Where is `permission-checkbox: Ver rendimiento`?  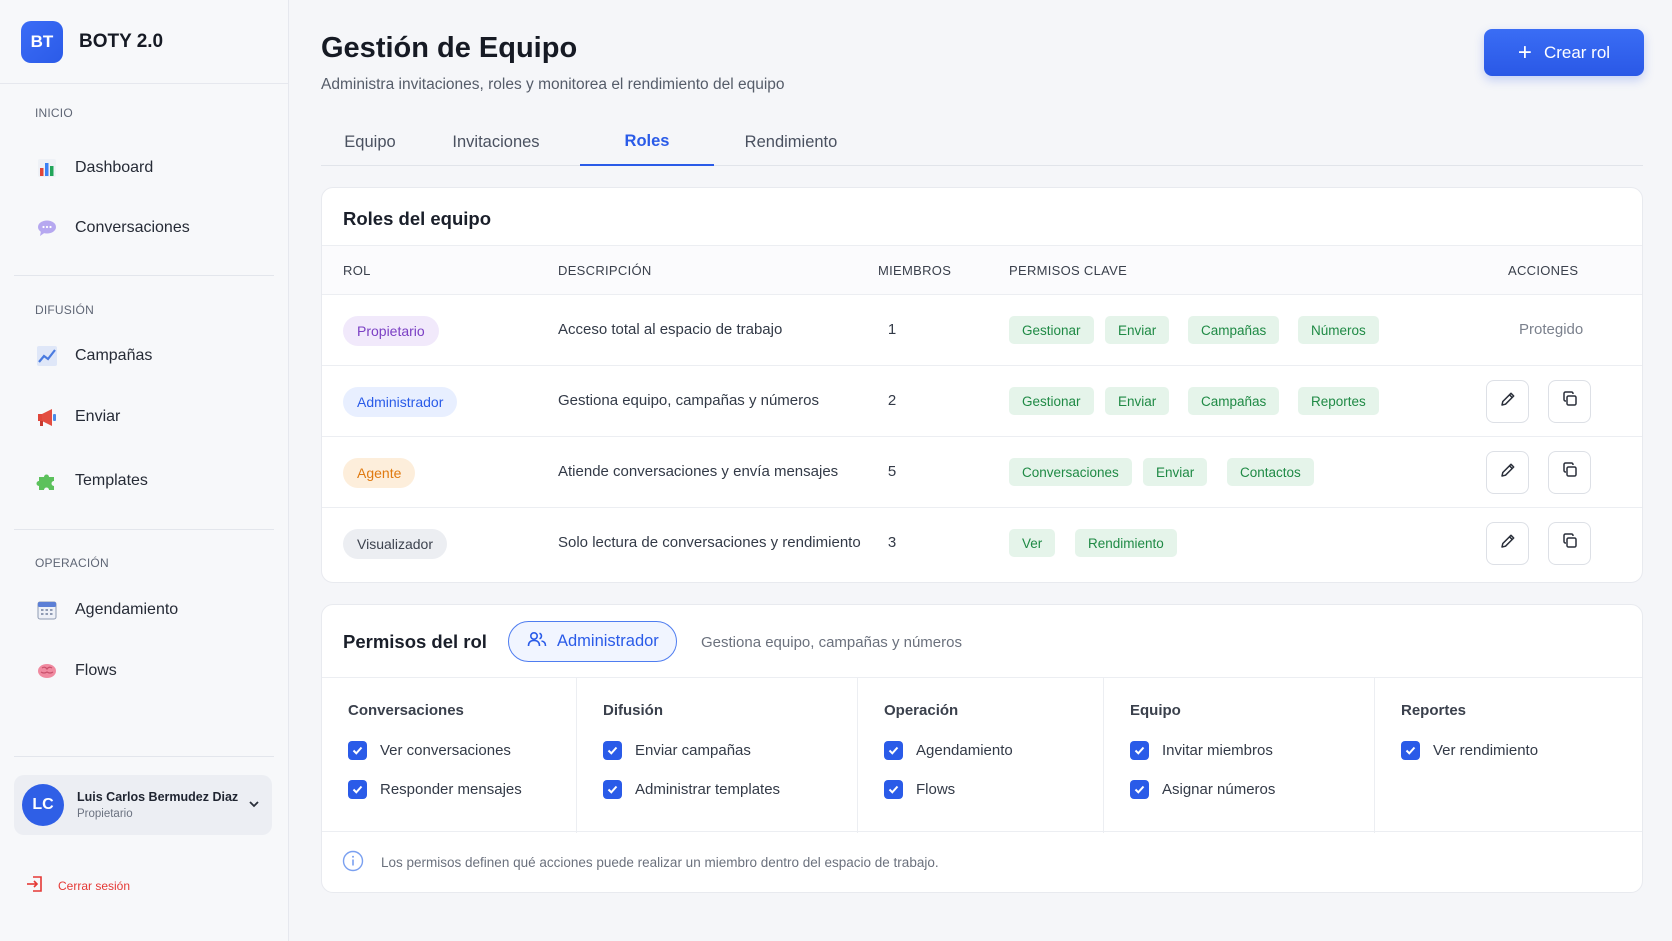 permission-checkbox: Ver rendimiento is located at coordinates (1469, 750).